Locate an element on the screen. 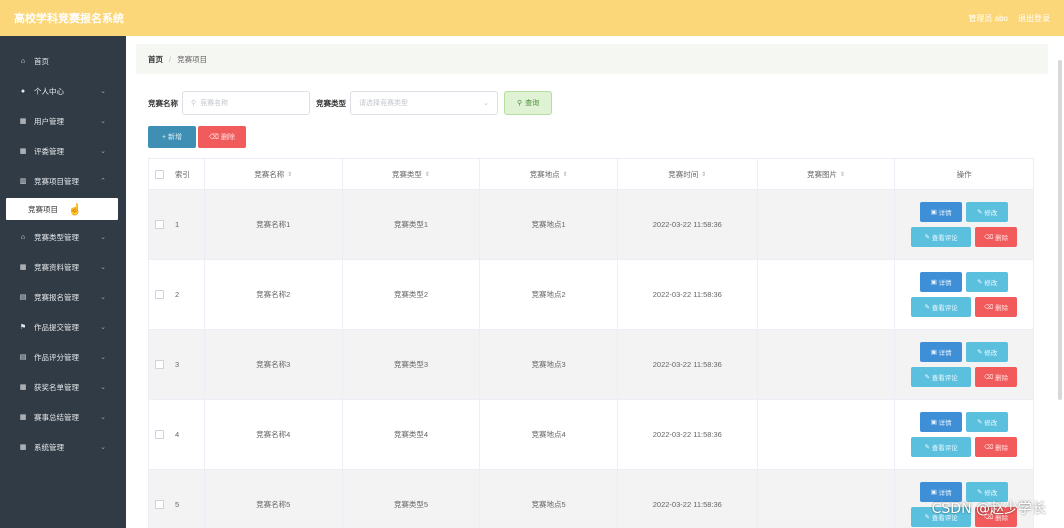  header-ops: 操作 is located at coordinates (964, 174).